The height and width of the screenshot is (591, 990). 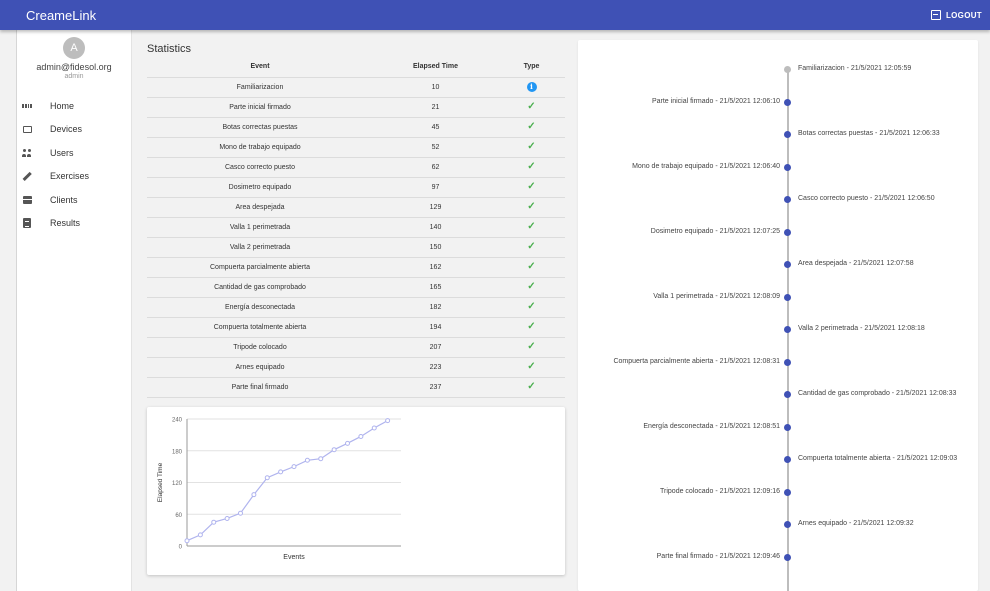 I want to click on timeline-label: Familiarizacion - 21/5/2021 12:05:59, so click(x=855, y=68).